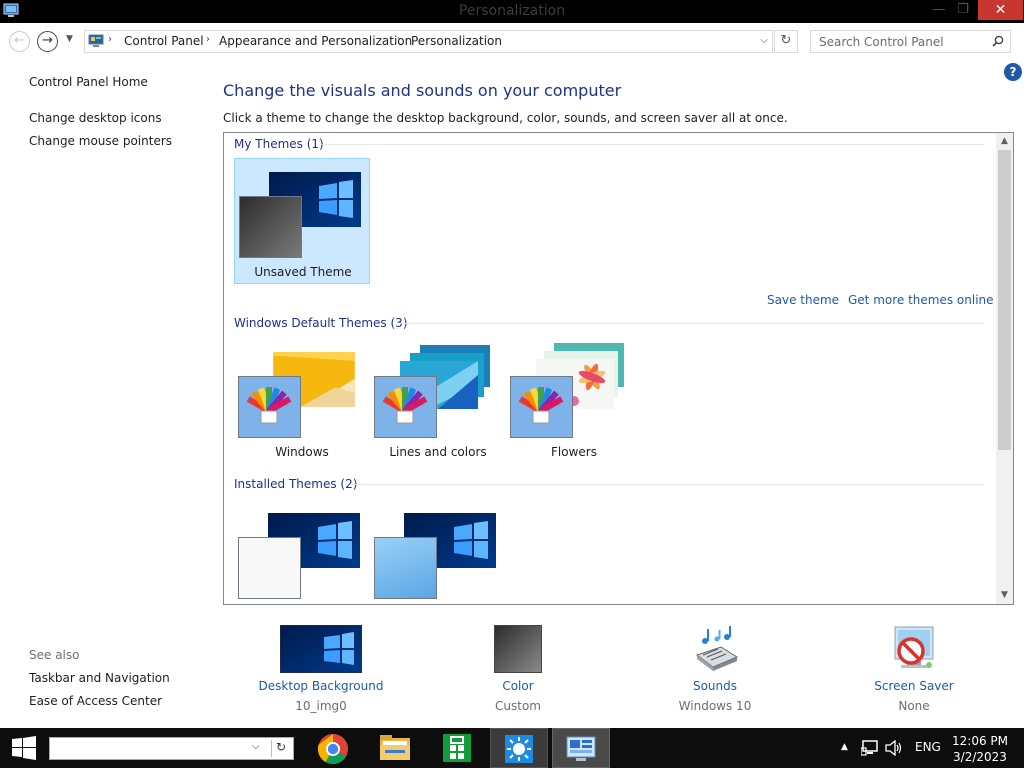 This screenshot has width=1024, height=768. I want to click on sounds-setting: Sounds Windows 10, so click(715, 675).